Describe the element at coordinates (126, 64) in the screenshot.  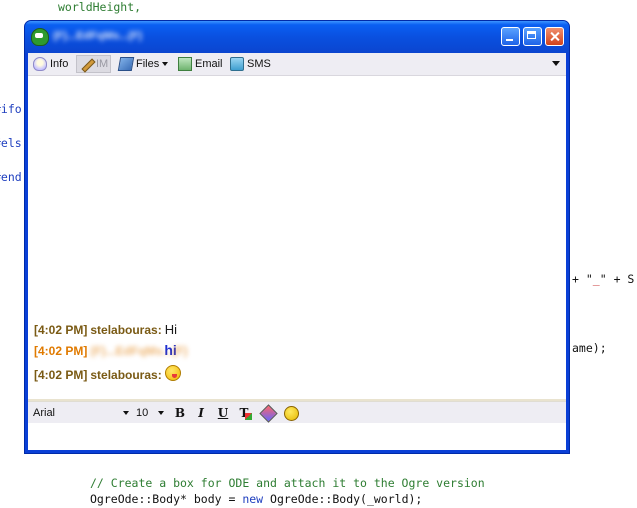
I see `files-icon` at that location.